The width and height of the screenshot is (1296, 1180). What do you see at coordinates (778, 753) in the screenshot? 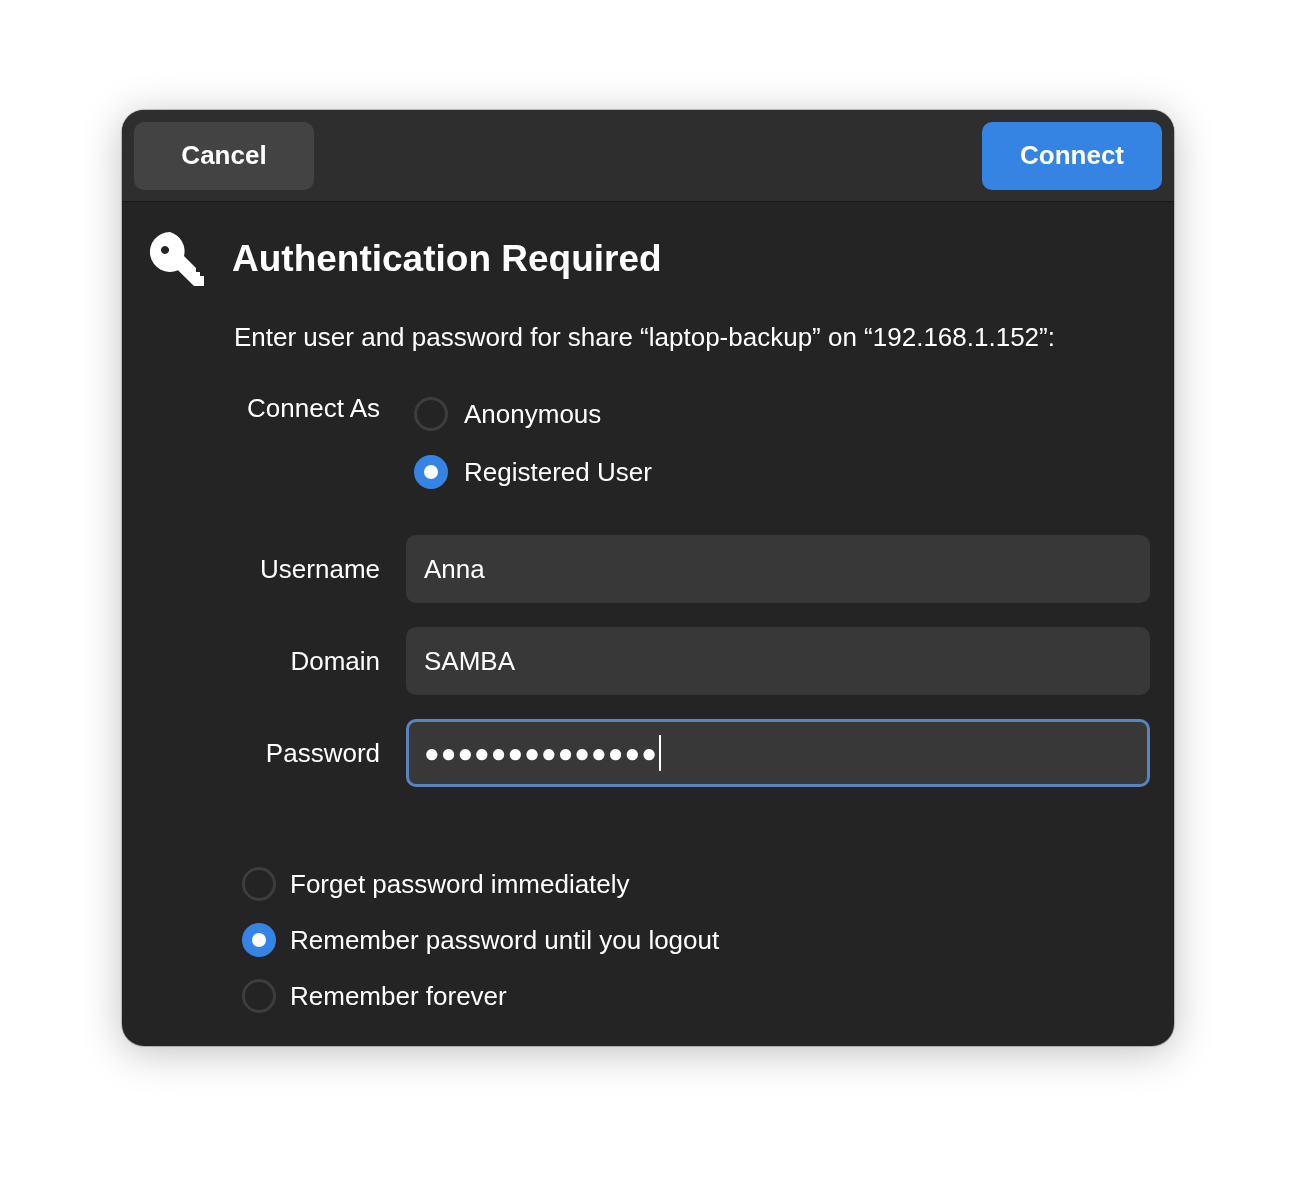
I see `input-field: ●●●●●●●●●●●●●●` at bounding box center [778, 753].